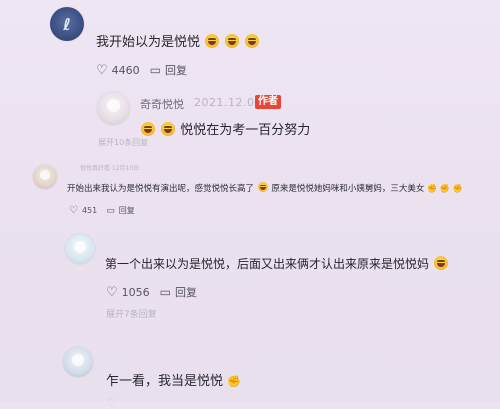 The height and width of the screenshot is (409, 500). I want to click on comment-actions-partial: ♡, so click(111, 402).